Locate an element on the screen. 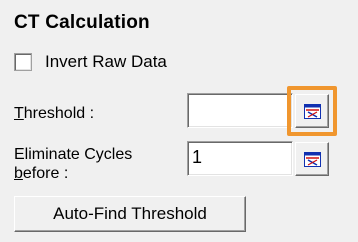 Image resolution: width=358 pixels, height=242 pixels. invert-raw-data-checkbox-row: Invert Raw Data is located at coordinates (90, 62).